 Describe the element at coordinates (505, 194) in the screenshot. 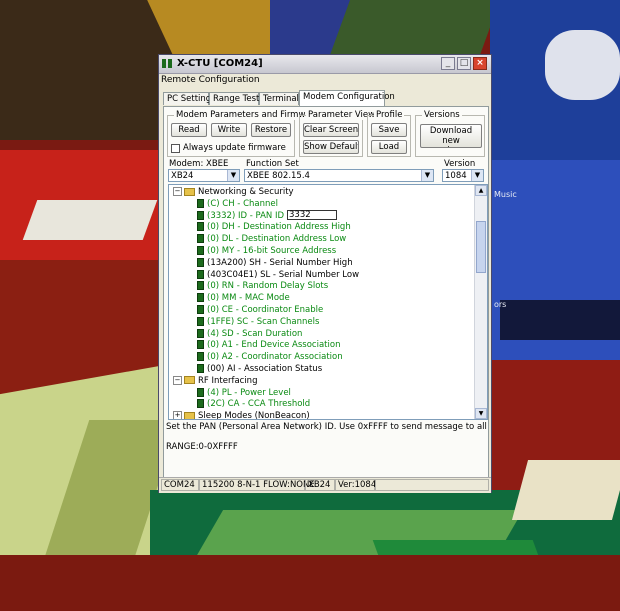

I see `background-text: Music` at that location.